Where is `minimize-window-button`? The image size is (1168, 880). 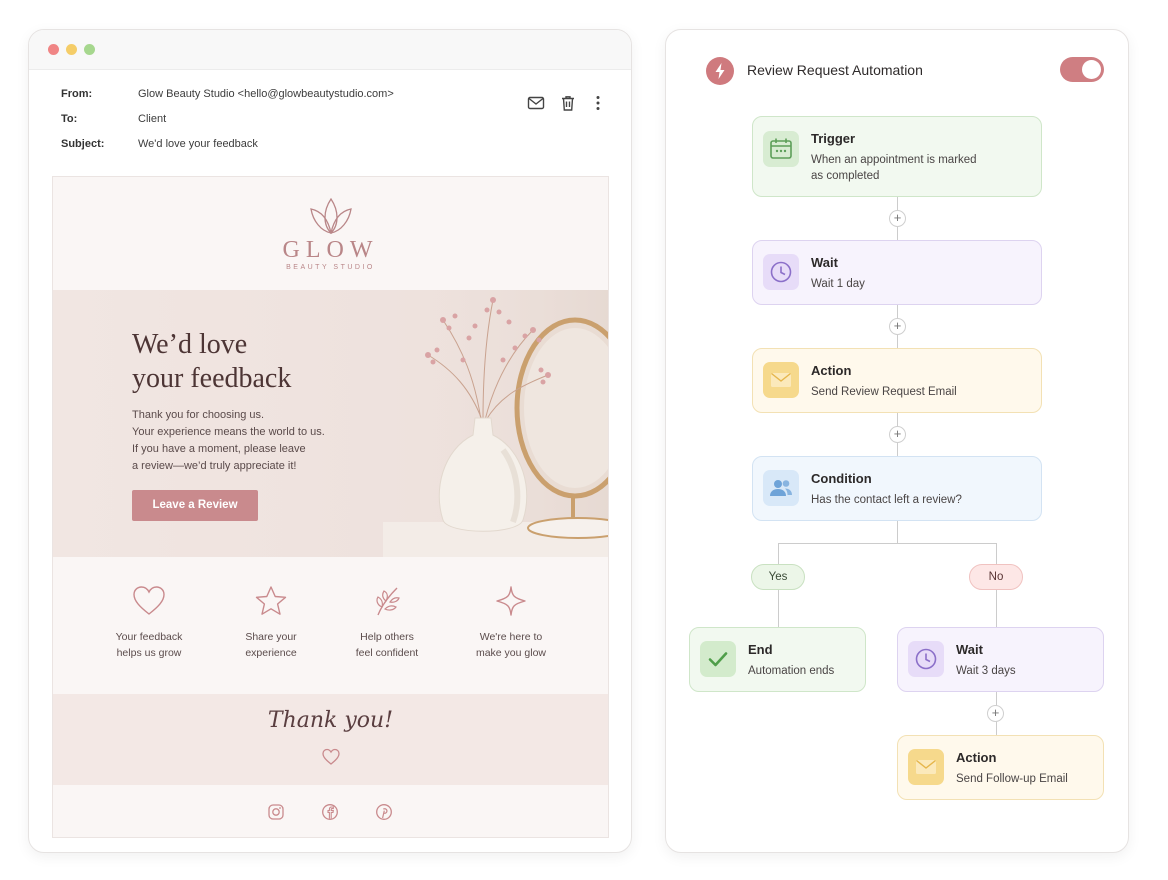 minimize-window-button is located at coordinates (71, 49).